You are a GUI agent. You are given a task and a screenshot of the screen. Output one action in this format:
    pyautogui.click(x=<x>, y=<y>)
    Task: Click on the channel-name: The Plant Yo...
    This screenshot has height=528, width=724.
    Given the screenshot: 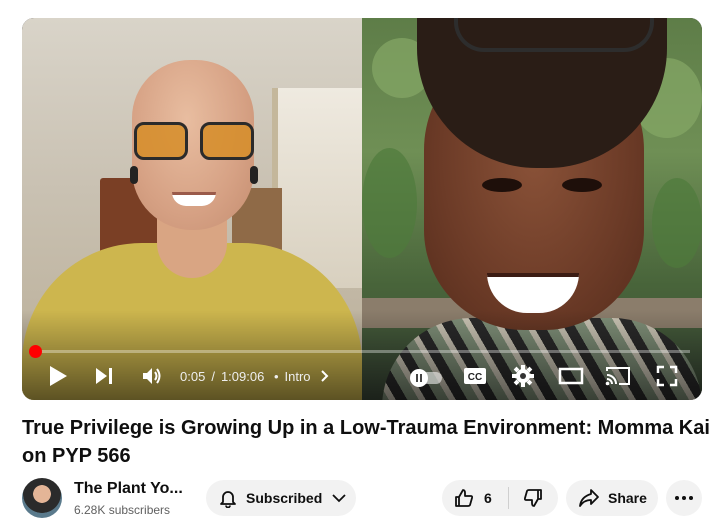 What is the action you would take?
    pyautogui.click(x=128, y=489)
    